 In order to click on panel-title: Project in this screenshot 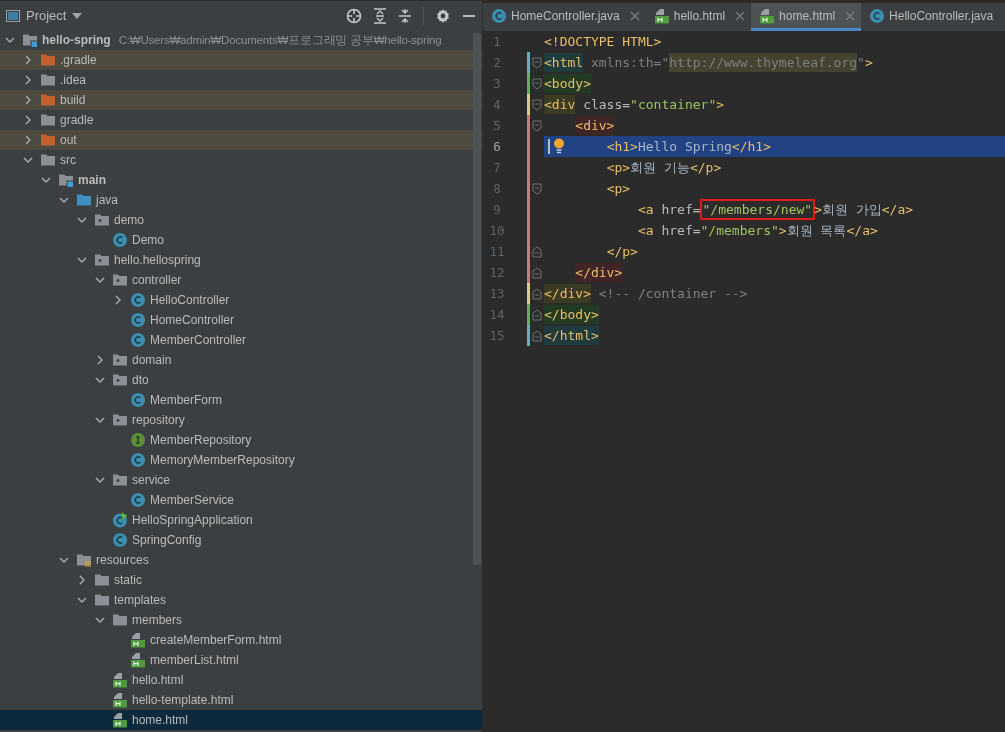, I will do `click(46, 15)`.